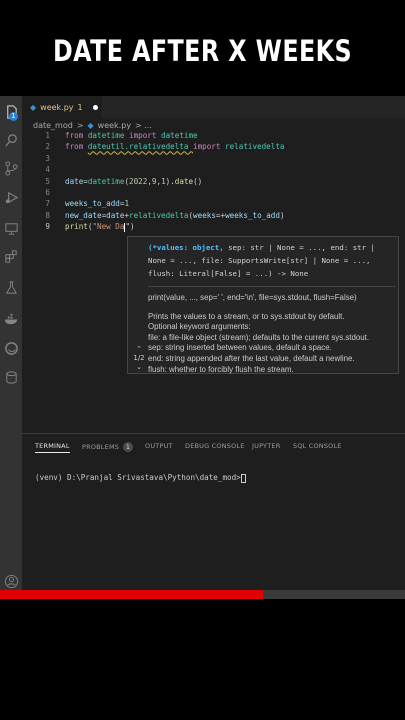  What do you see at coordinates (213, 203) in the screenshot?
I see `code-line: 7 weeks_to_add=1` at bounding box center [213, 203].